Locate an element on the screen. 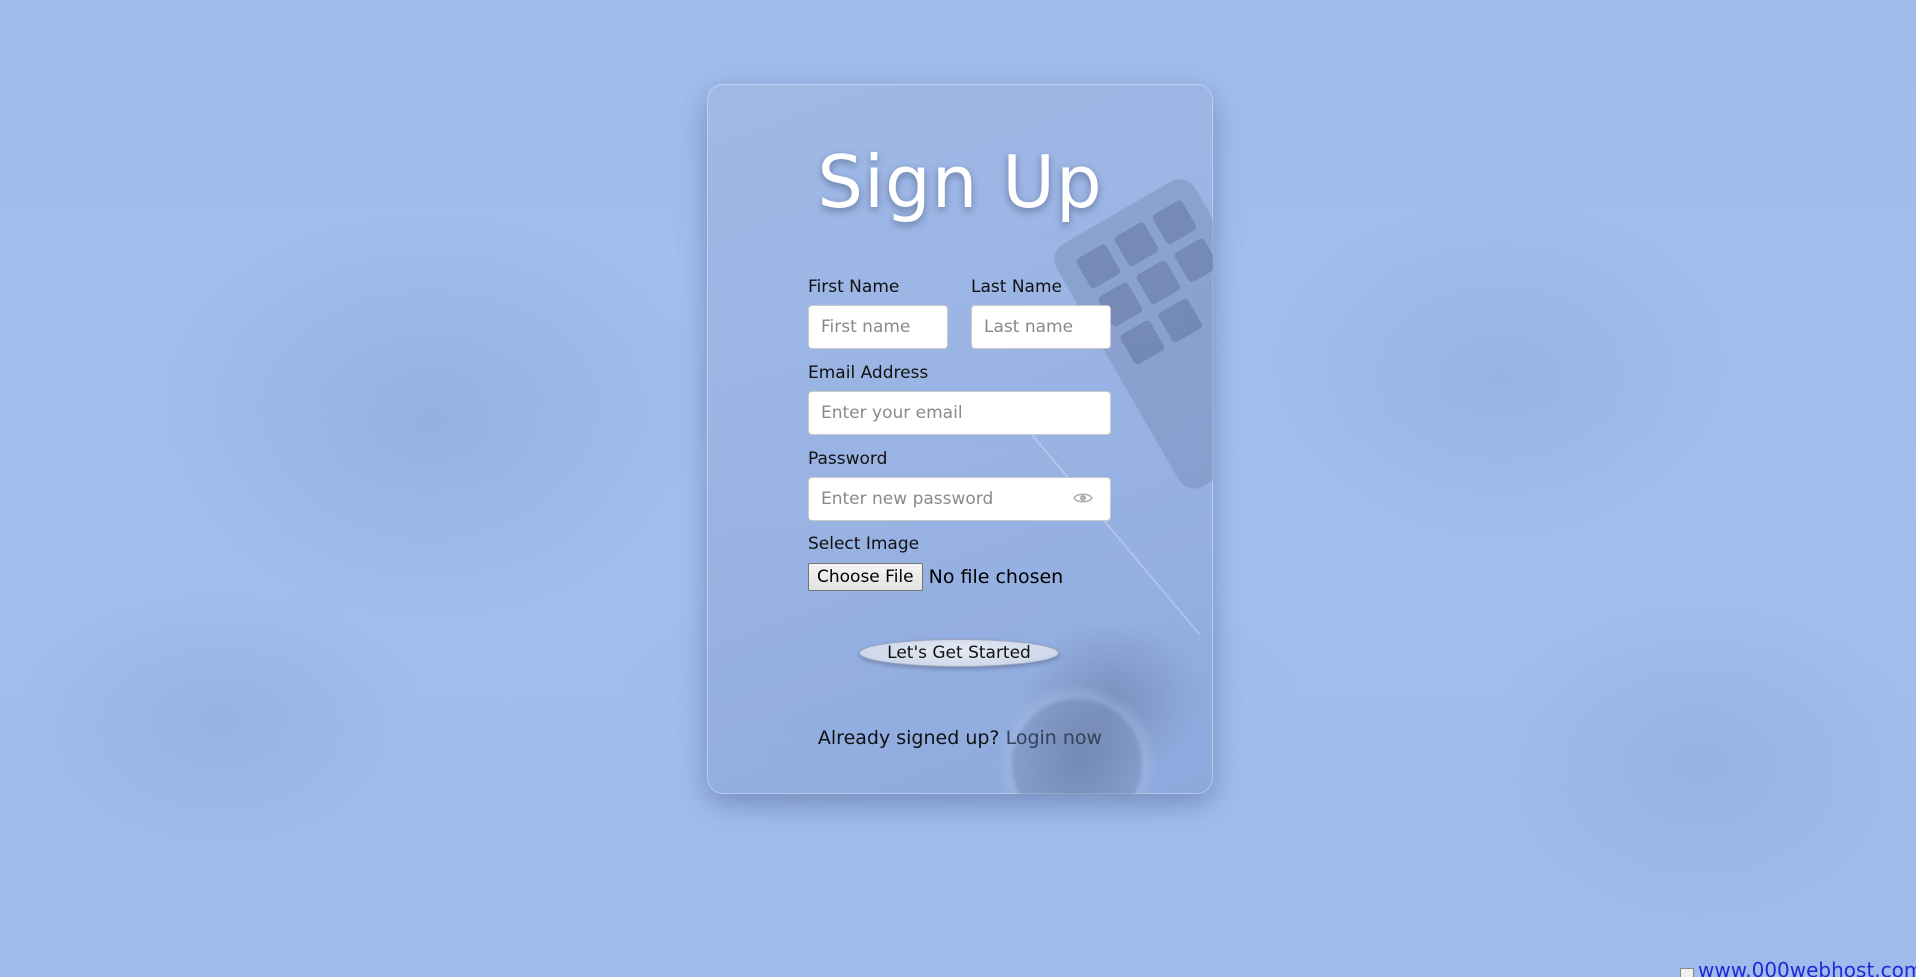 The width and height of the screenshot is (1916, 977). file-status-text: No file chosen is located at coordinates (996, 577).